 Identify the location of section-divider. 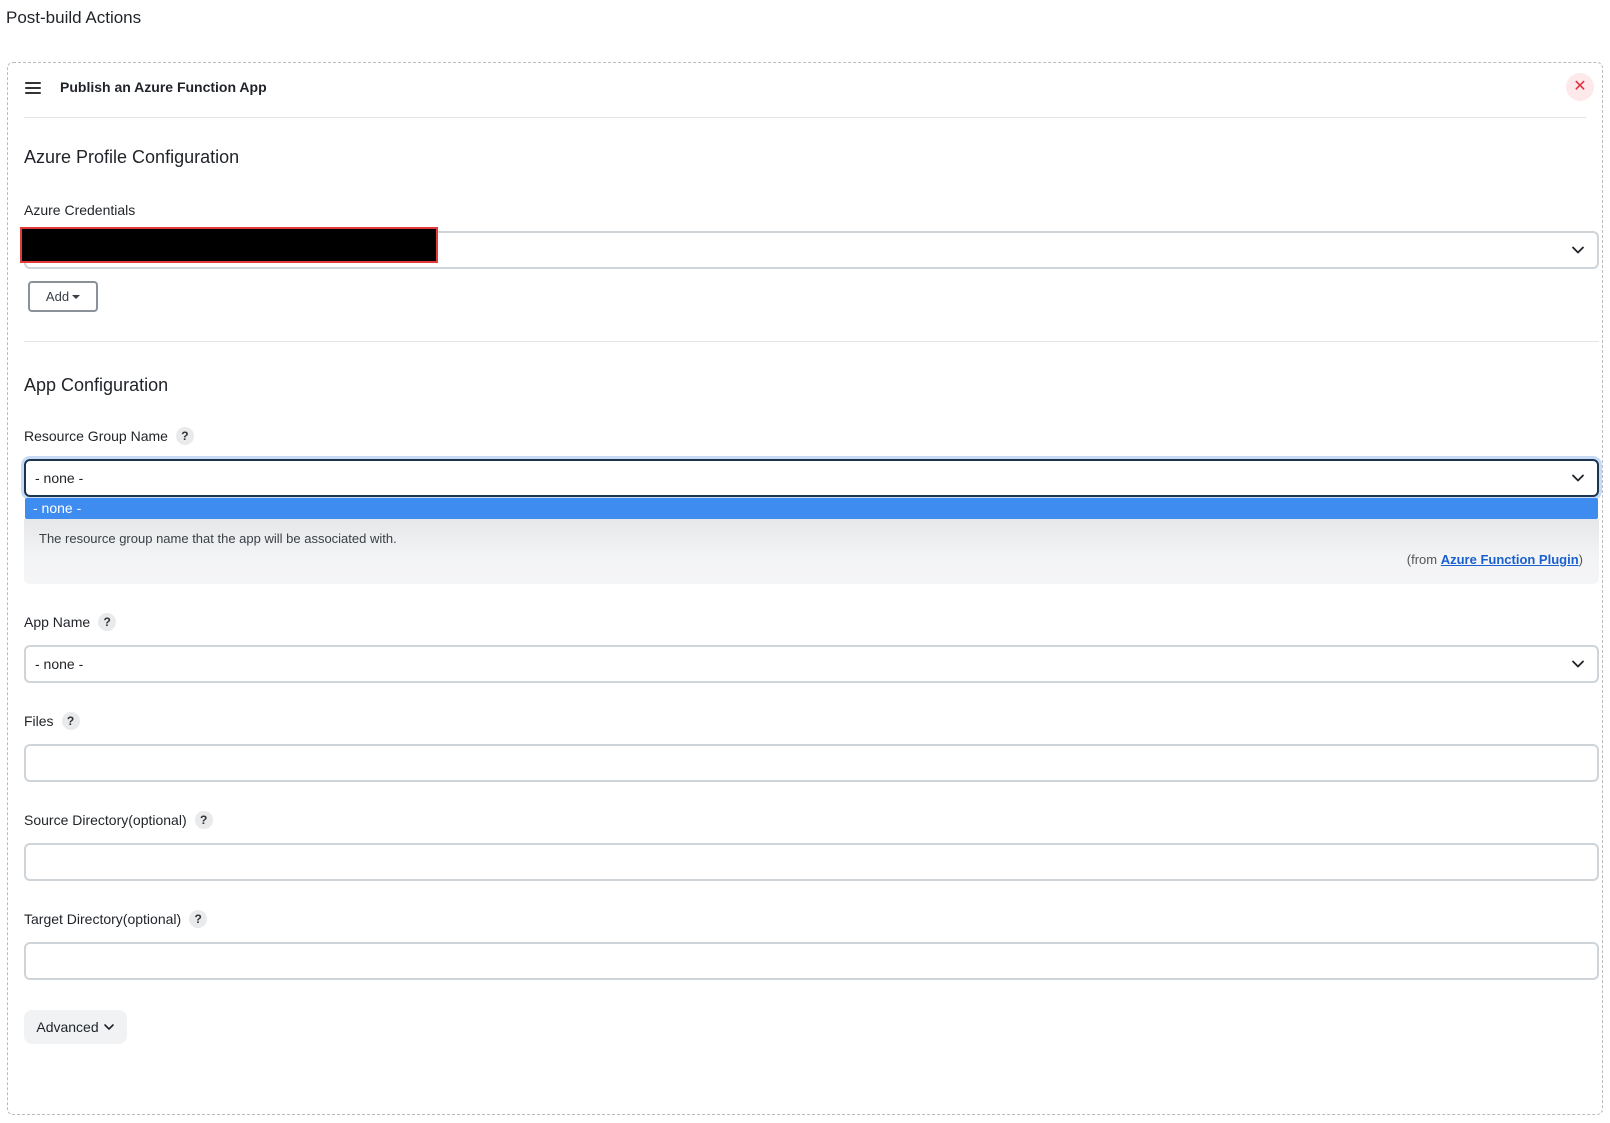
(811, 341).